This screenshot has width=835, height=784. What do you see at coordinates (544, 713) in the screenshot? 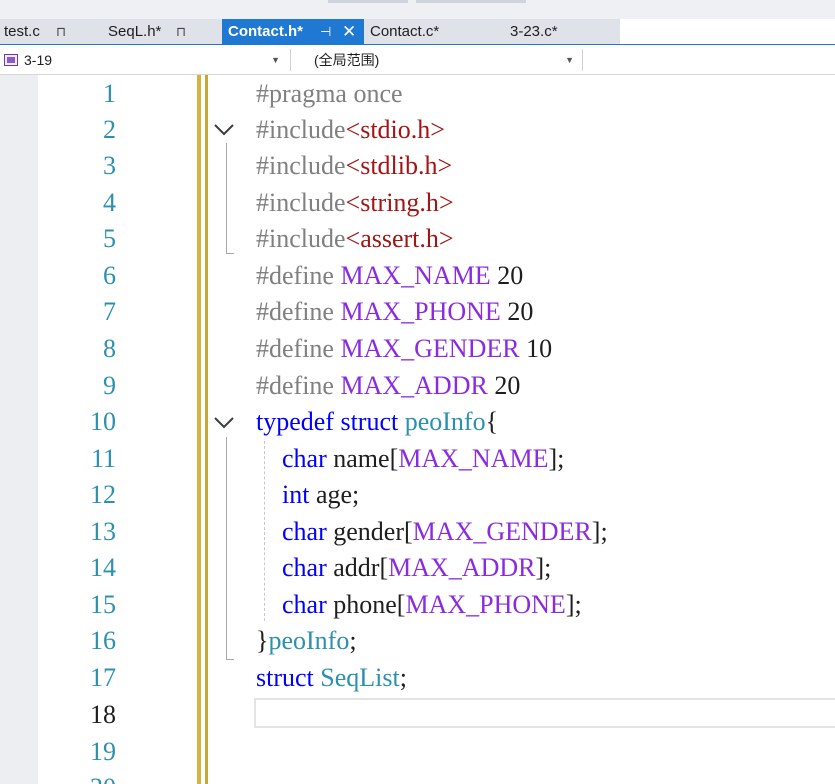
I see `current-line-highlight` at bounding box center [544, 713].